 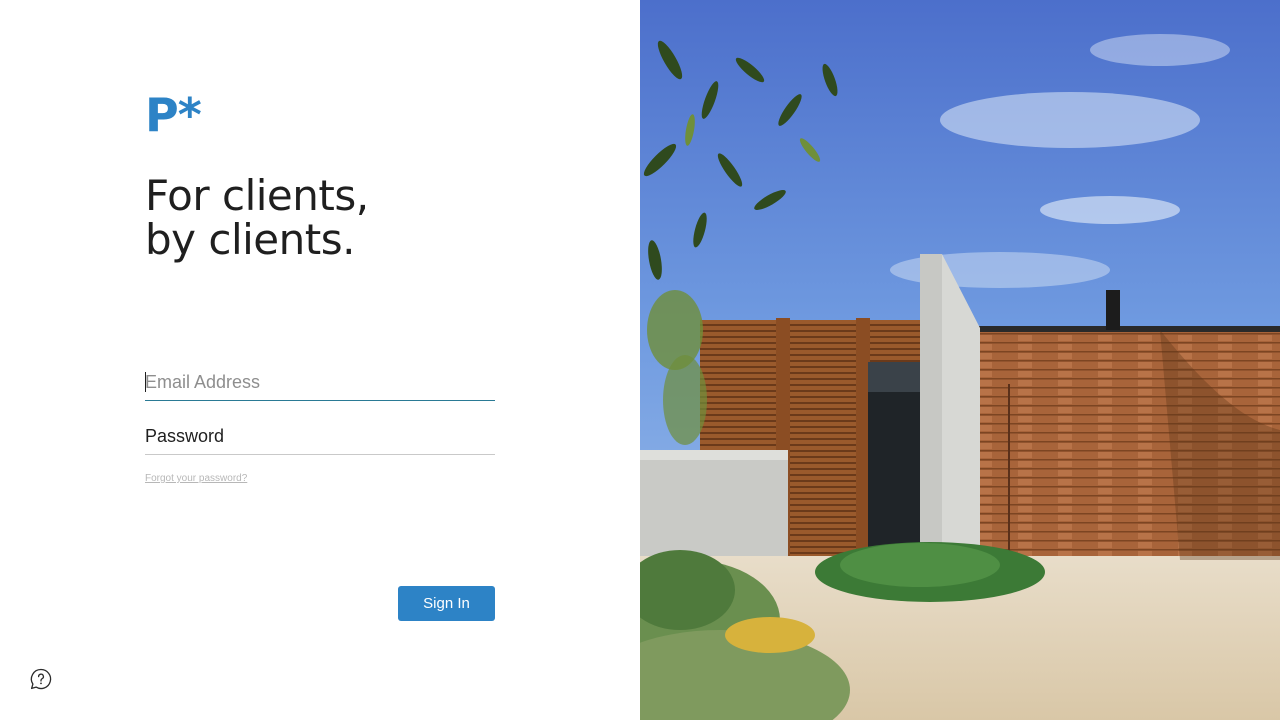 I want to click on tagline: For clients, by clients., so click(x=257, y=218).